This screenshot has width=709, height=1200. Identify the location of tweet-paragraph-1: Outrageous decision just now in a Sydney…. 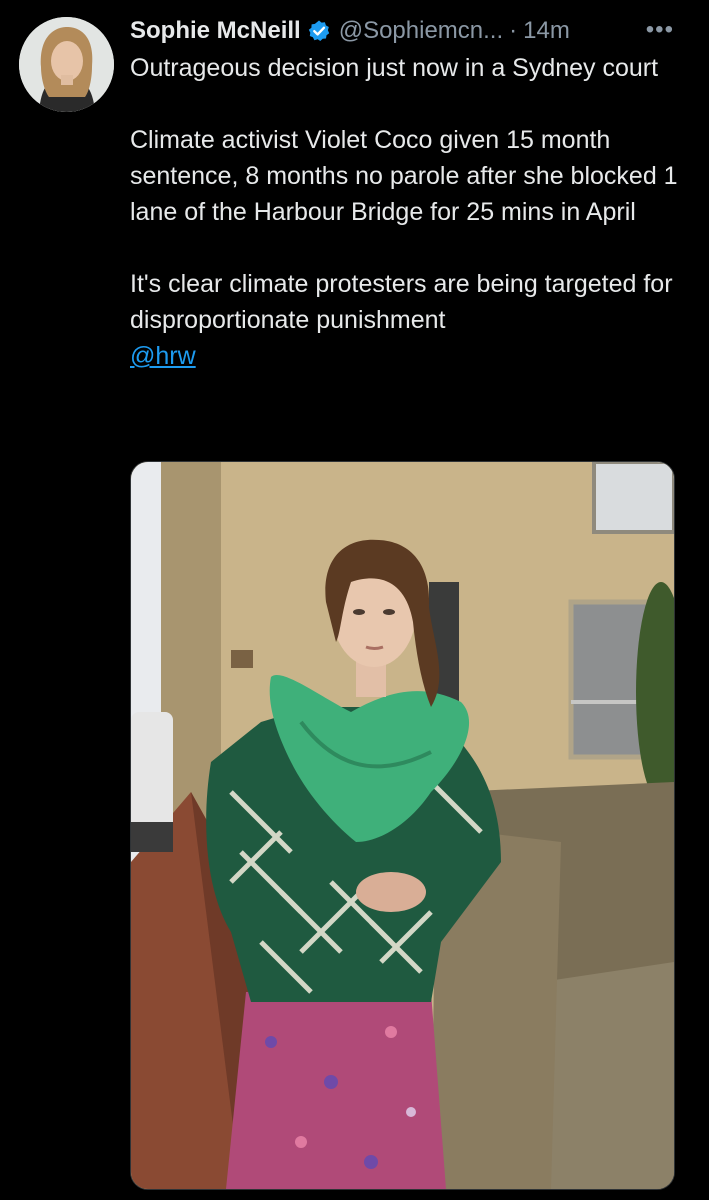
(394, 68).